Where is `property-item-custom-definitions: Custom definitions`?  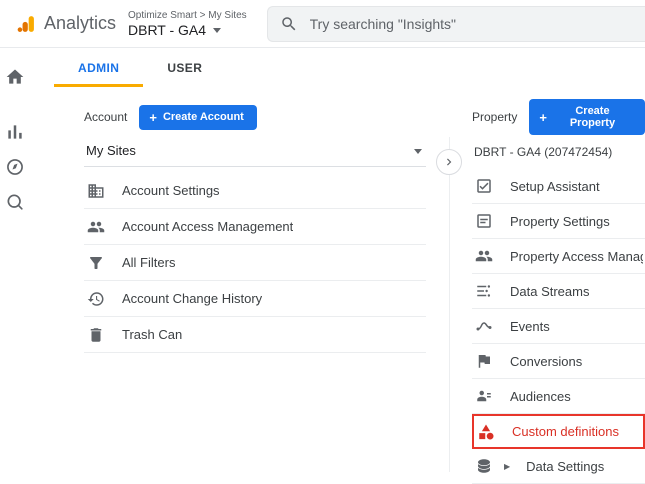 property-item-custom-definitions: Custom definitions is located at coordinates (558, 431).